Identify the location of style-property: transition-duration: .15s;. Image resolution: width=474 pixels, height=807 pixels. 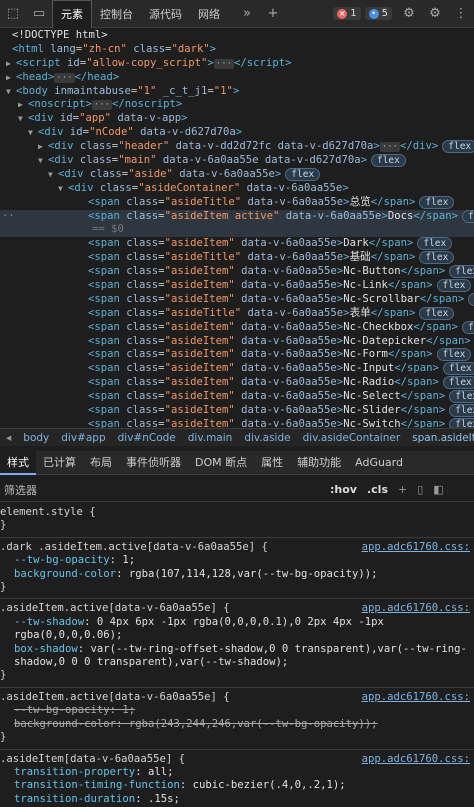
(237, 799).